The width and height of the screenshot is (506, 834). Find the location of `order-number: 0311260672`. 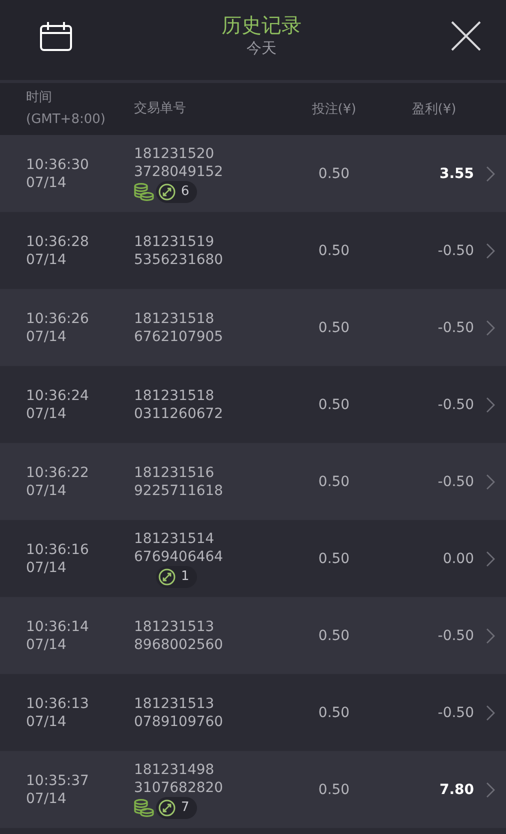

order-number: 0311260672 is located at coordinates (179, 413).